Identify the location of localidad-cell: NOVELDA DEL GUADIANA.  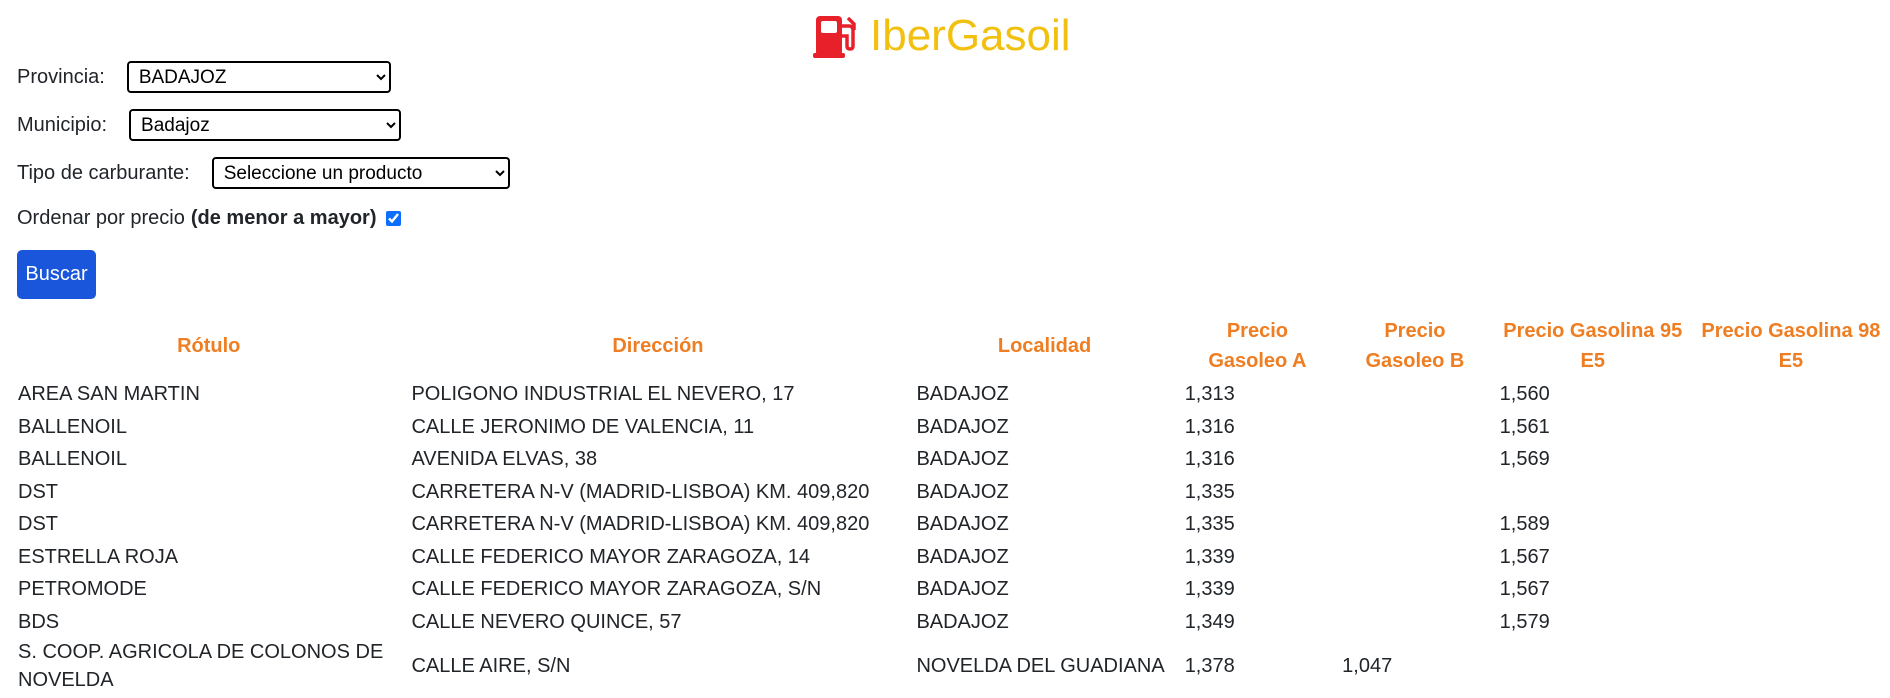
(1040, 666).